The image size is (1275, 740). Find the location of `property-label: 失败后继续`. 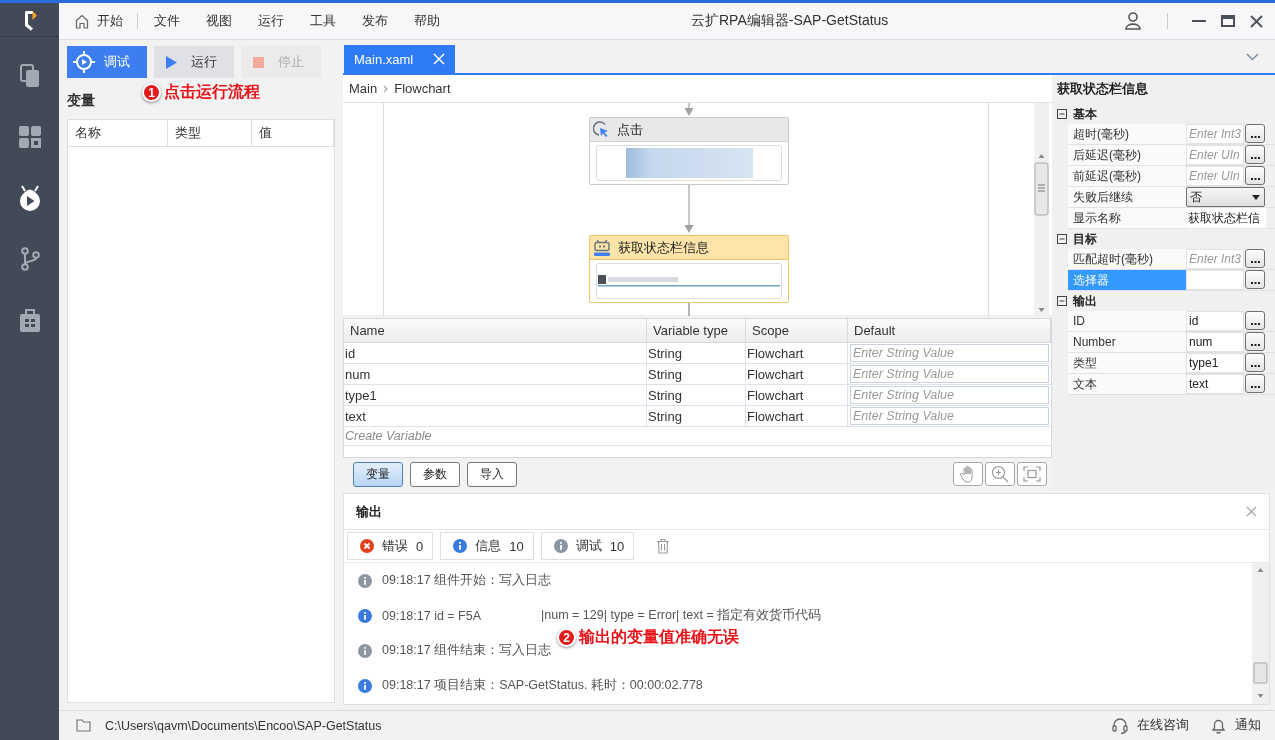

property-label: 失败后继续 is located at coordinates (1127, 197).